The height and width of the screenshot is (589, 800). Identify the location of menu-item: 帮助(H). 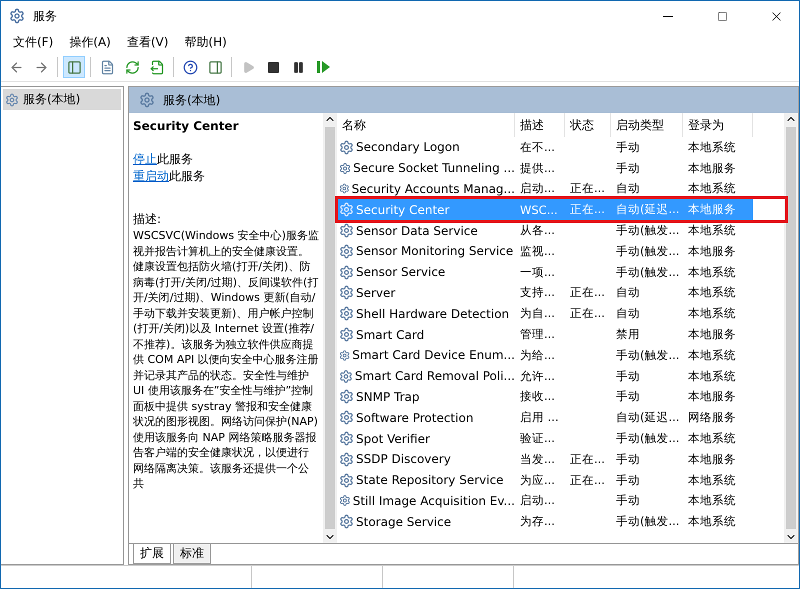
(205, 42).